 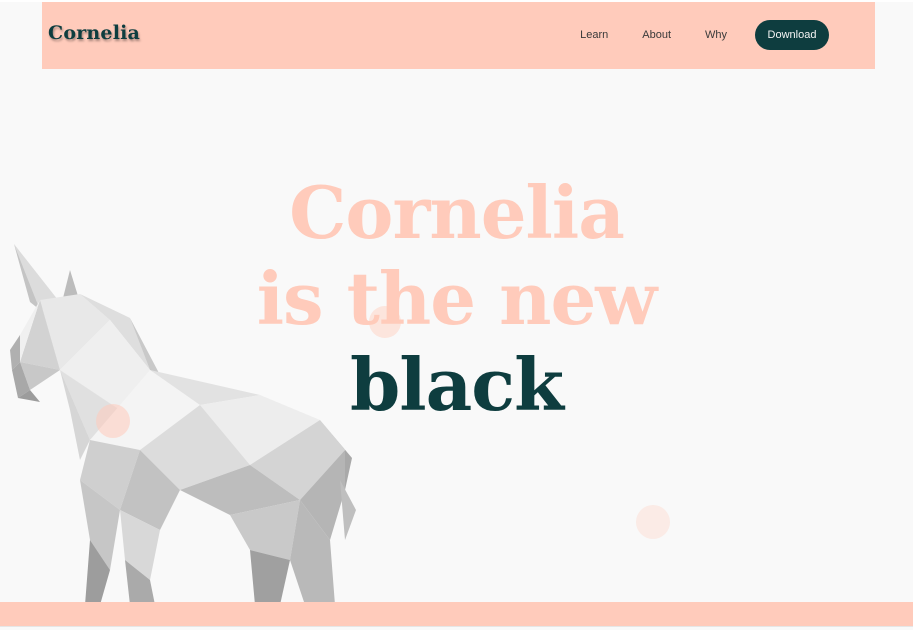 I want to click on nav-links: Learn About Why Download, so click(x=704, y=35).